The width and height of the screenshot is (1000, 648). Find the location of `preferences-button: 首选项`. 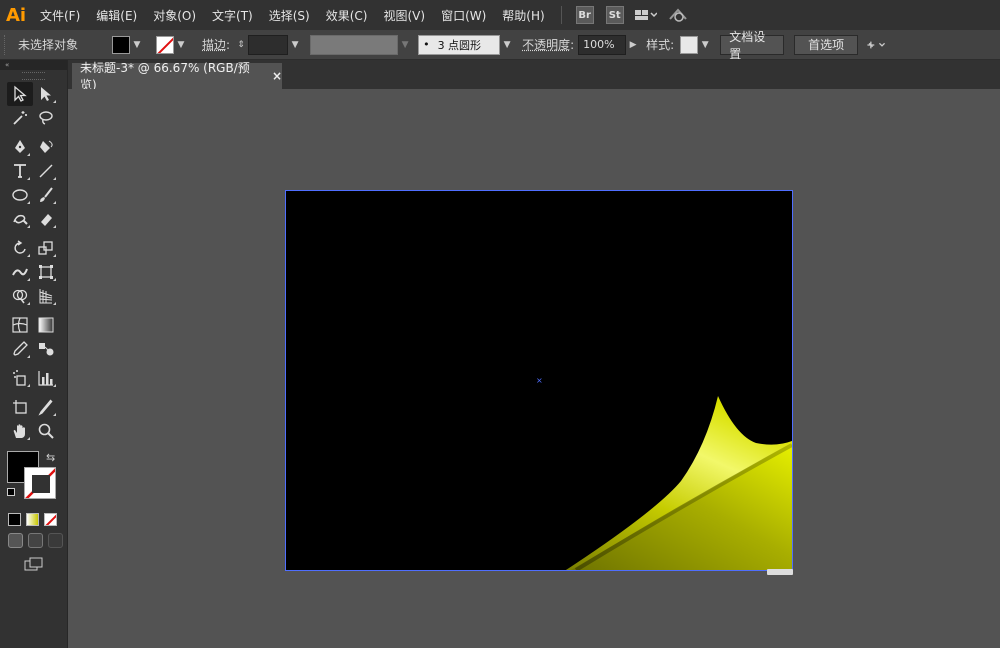

preferences-button: 首选项 is located at coordinates (826, 44).